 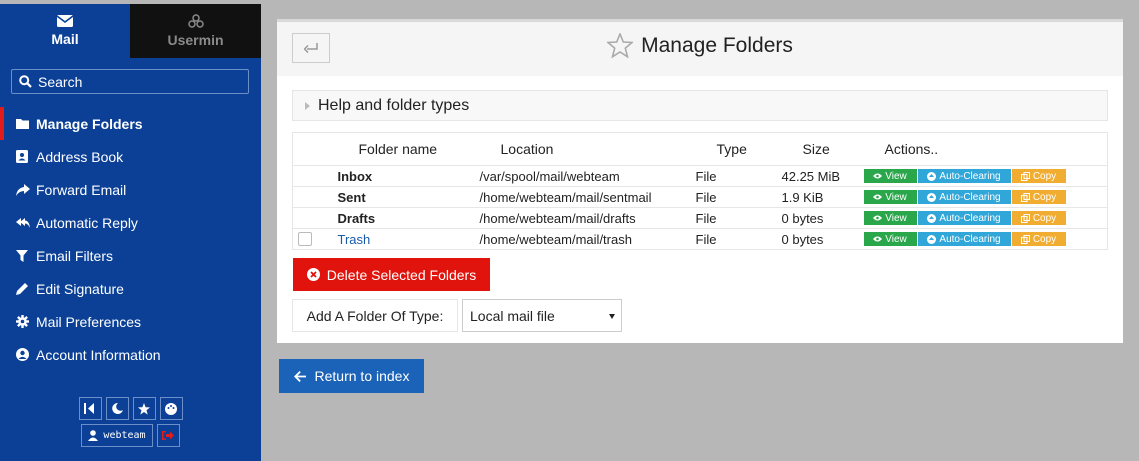 What do you see at coordinates (355, 176) in the screenshot?
I see `folder-name-text: Inbox` at bounding box center [355, 176].